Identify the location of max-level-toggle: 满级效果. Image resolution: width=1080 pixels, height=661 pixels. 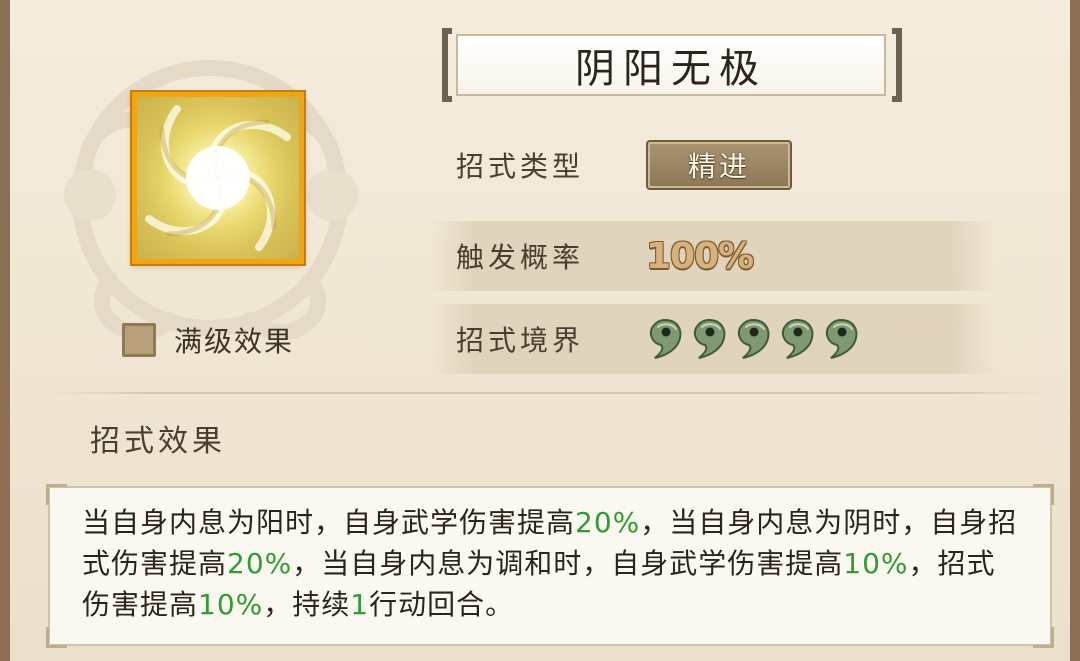
(208, 340).